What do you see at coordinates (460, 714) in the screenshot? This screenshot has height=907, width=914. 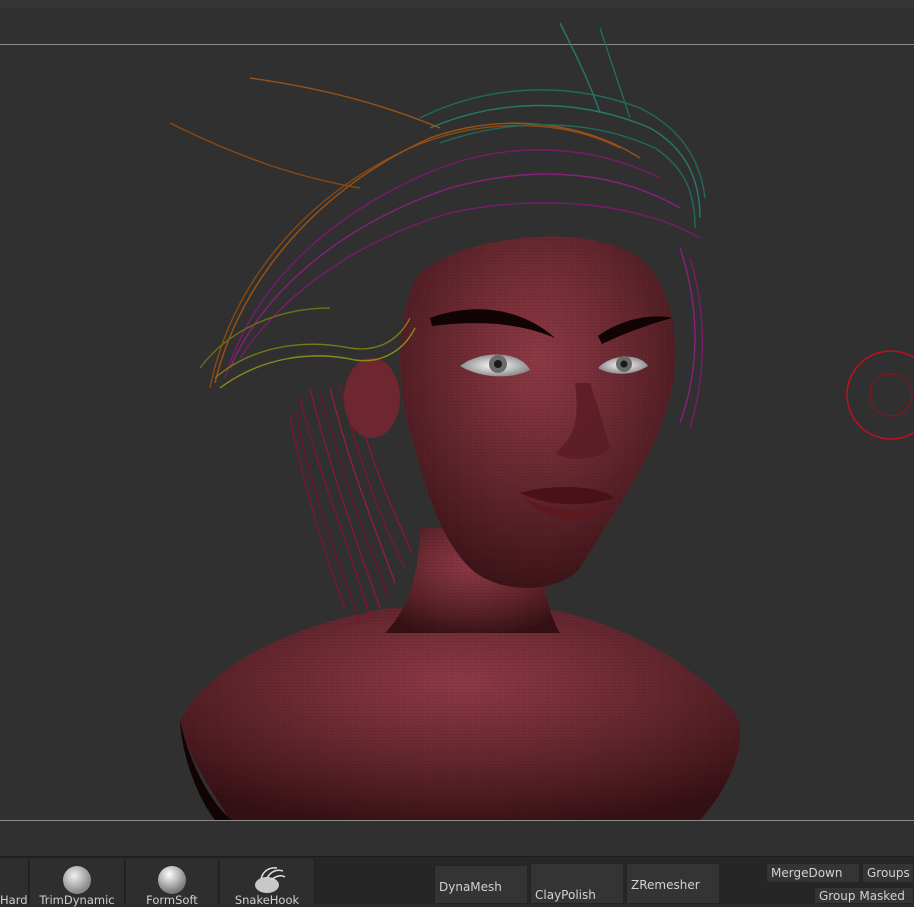 I see `torso` at bounding box center [460, 714].